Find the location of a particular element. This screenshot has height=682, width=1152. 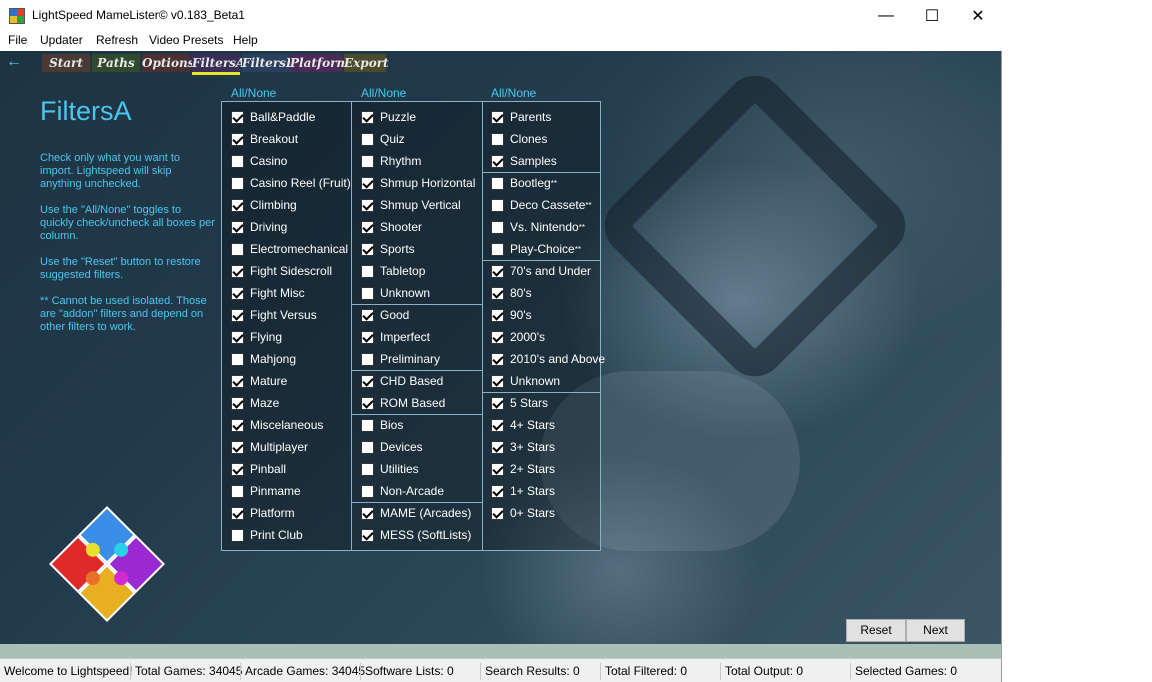

filter-checkbox-row: Multiplayer is located at coordinates (269, 447).